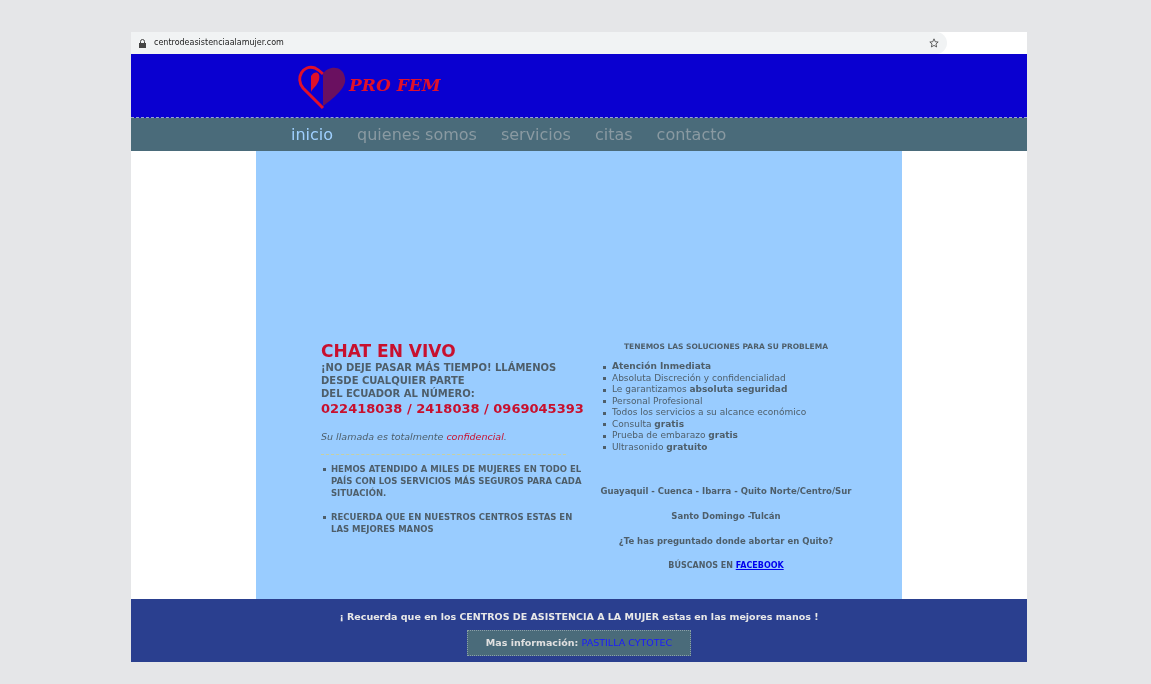 The width and height of the screenshot is (1151, 684). Describe the element at coordinates (457, 481) in the screenshot. I see `bullet-text: HEMOS ATENDIDO A MILES DE MUJERES EN TODO EL PAÍS CON LOS SERVICIOS MÁS SEGUROS PARA CADA SITUACIÓN.` at that location.